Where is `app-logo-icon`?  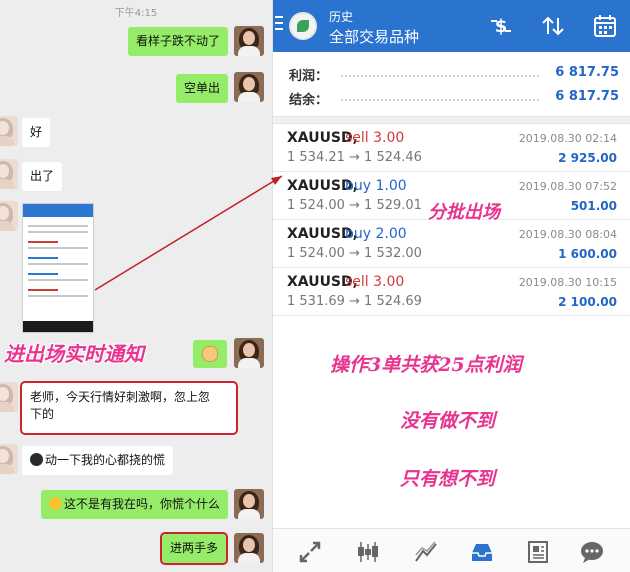
app-logo-icon is located at coordinates (303, 26).